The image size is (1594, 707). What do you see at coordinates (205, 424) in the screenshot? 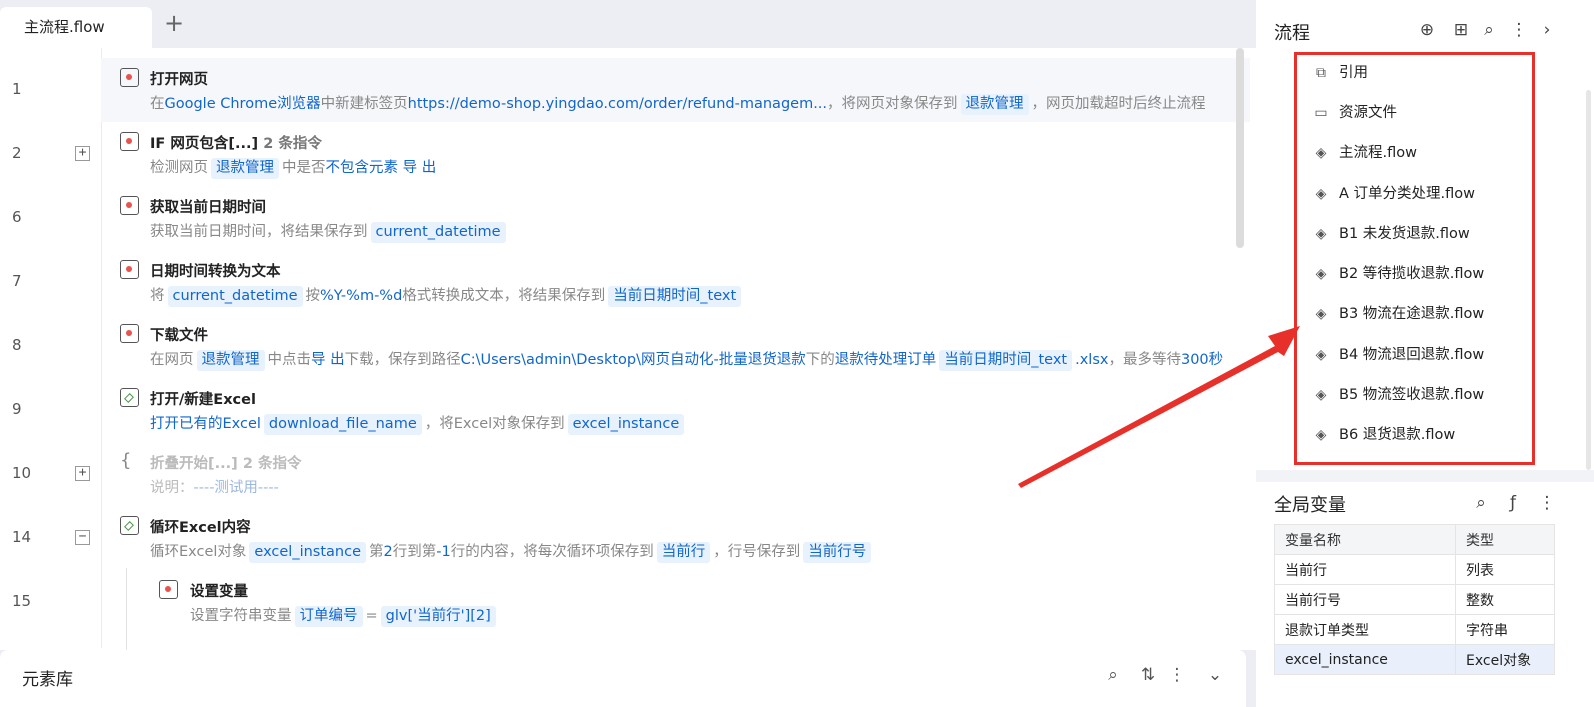
I see `desc-value: 打开已有的Excel` at bounding box center [205, 424].